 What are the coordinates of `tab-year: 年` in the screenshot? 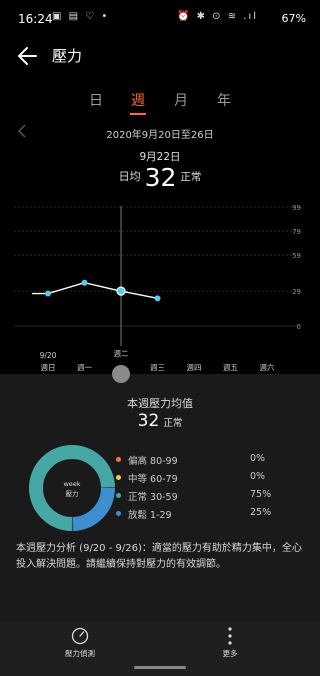 It's located at (224, 100).